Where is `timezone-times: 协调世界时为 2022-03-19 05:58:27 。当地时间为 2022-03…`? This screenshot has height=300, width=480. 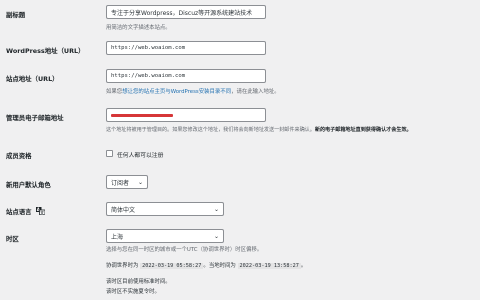 timezone-times: 协调世界时为 2022-03-19 05:58:27 。当地时间为 2022-03… is located at coordinates (206, 265).